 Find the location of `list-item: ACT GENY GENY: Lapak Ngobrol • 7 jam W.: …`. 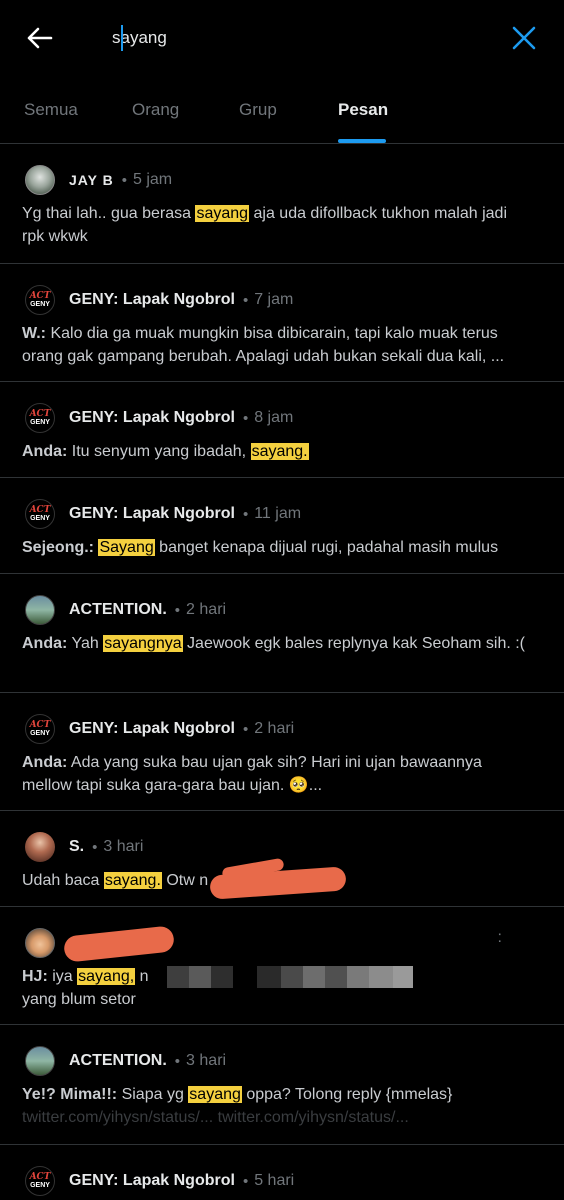

list-item: ACT GENY GENY: Lapak Ngobrol • 7 jam W.: … is located at coordinates (282, 323).